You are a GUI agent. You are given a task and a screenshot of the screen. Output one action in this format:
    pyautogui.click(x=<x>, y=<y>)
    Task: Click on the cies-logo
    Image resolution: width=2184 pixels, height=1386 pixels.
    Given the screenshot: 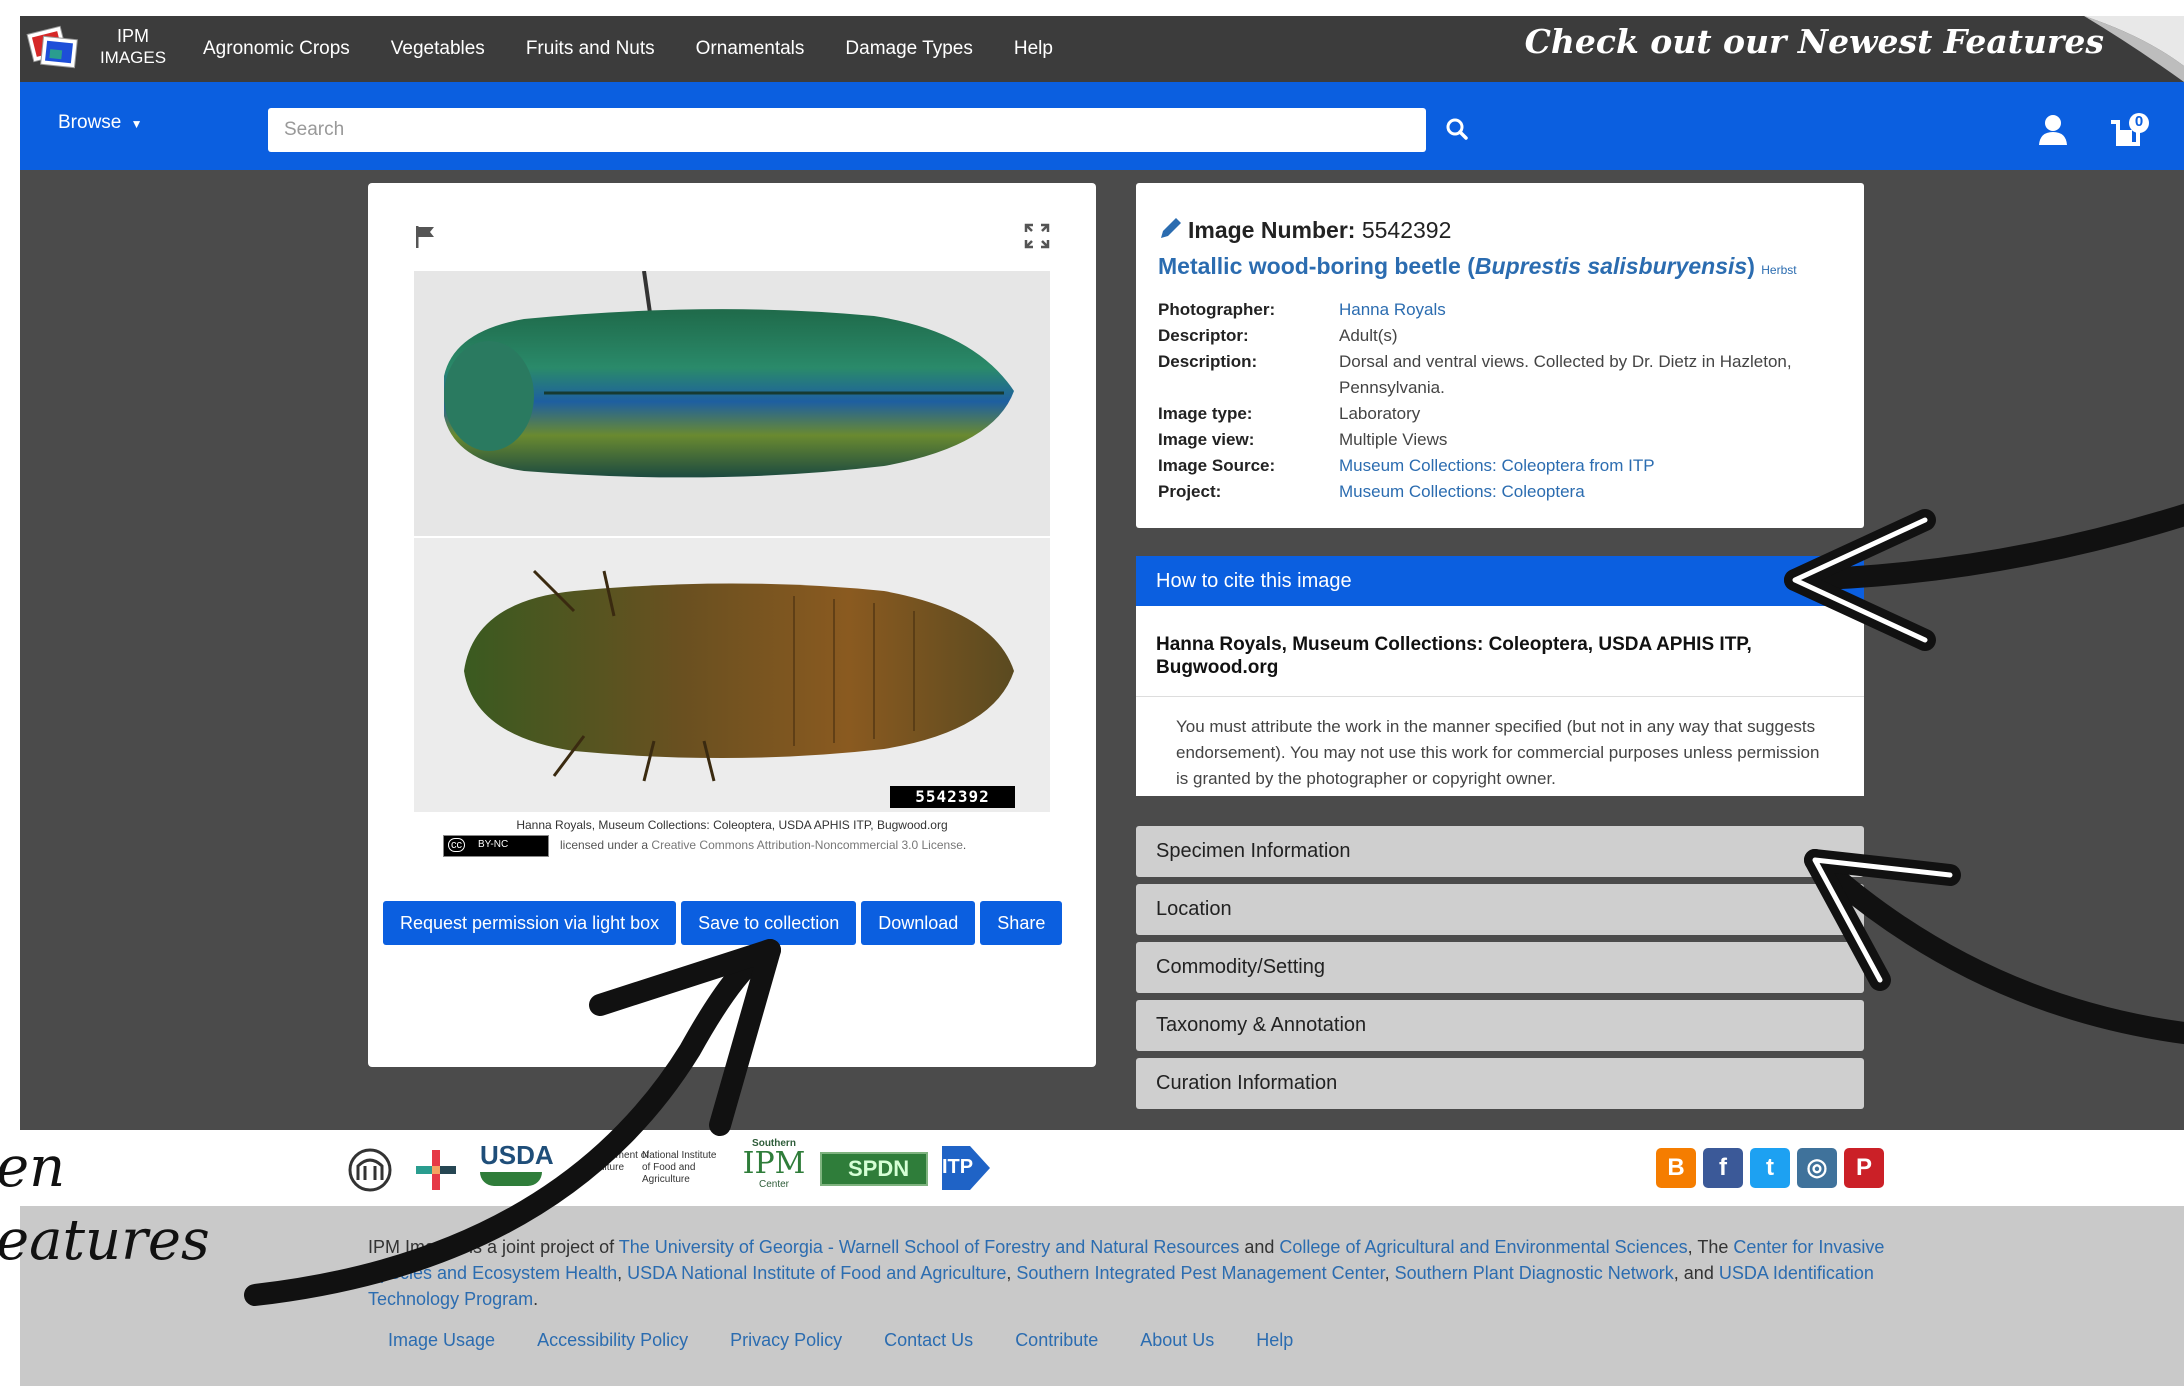 What is the action you would take?
    pyautogui.click(x=436, y=1170)
    